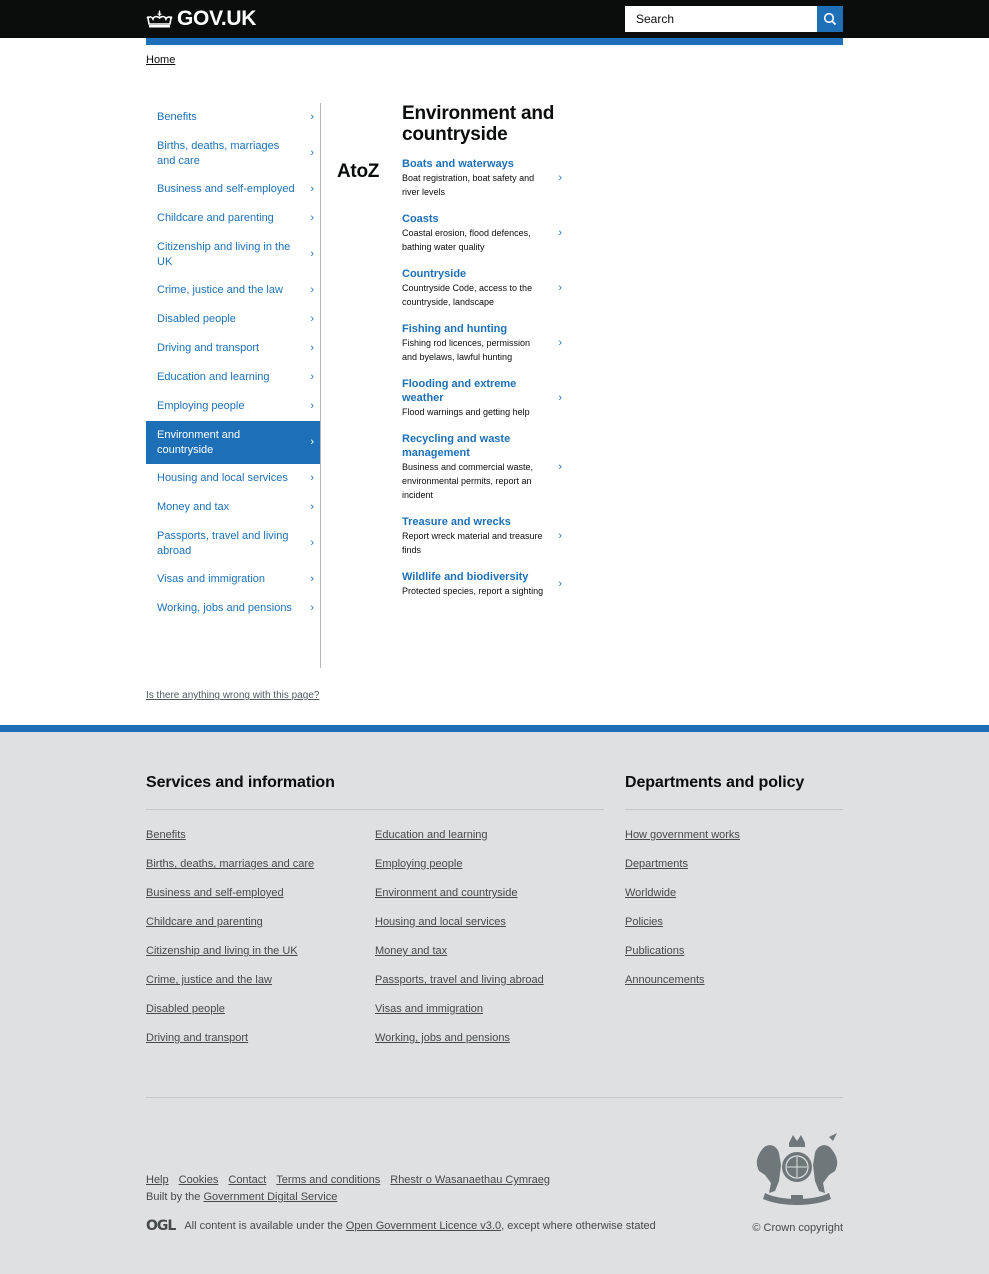 This screenshot has height=1274, width=989. What do you see at coordinates (472, 543) in the screenshot?
I see `subtopic-description: Report wreck material and treasure finds` at bounding box center [472, 543].